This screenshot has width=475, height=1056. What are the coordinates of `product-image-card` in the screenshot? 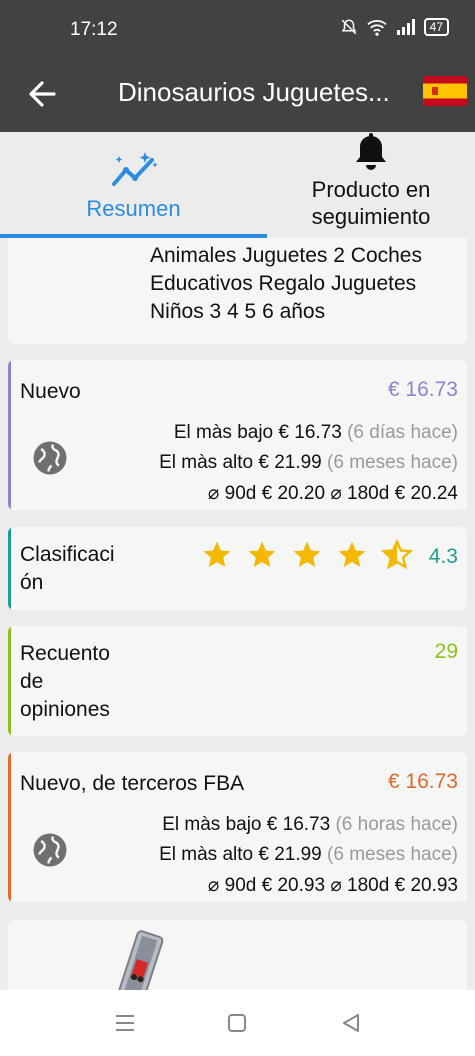 It's located at (237, 955).